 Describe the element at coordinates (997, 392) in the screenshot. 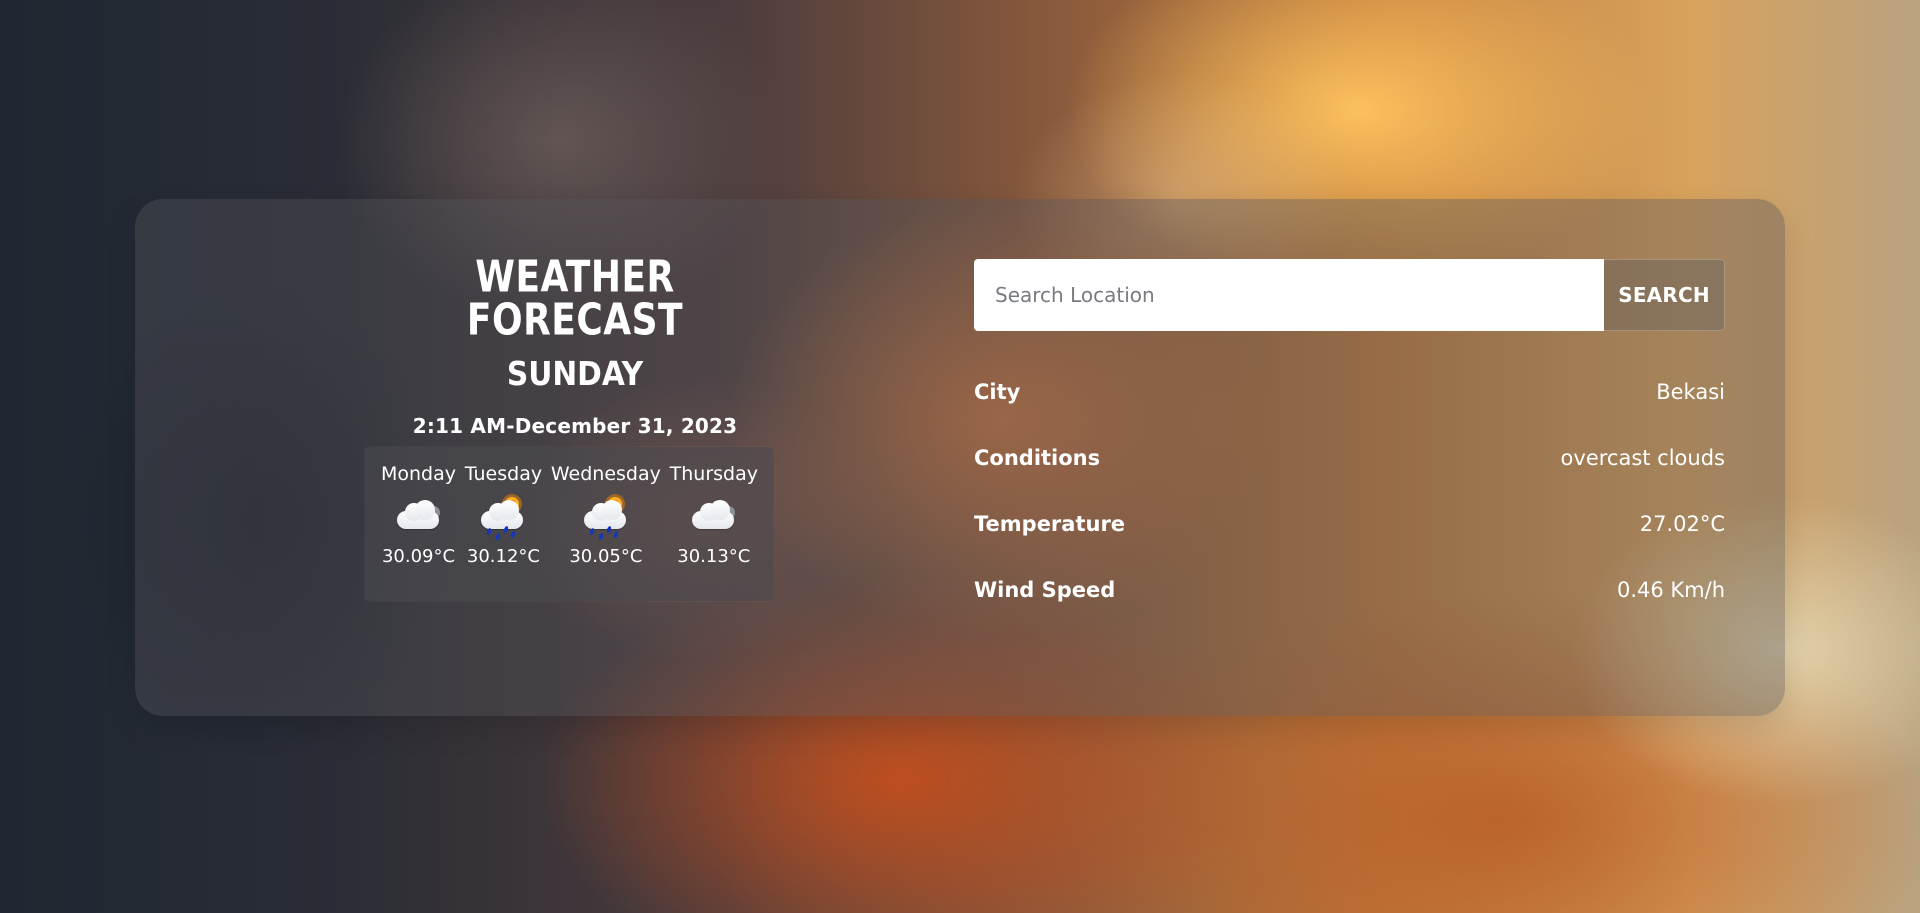

I see `detail-label: City` at that location.